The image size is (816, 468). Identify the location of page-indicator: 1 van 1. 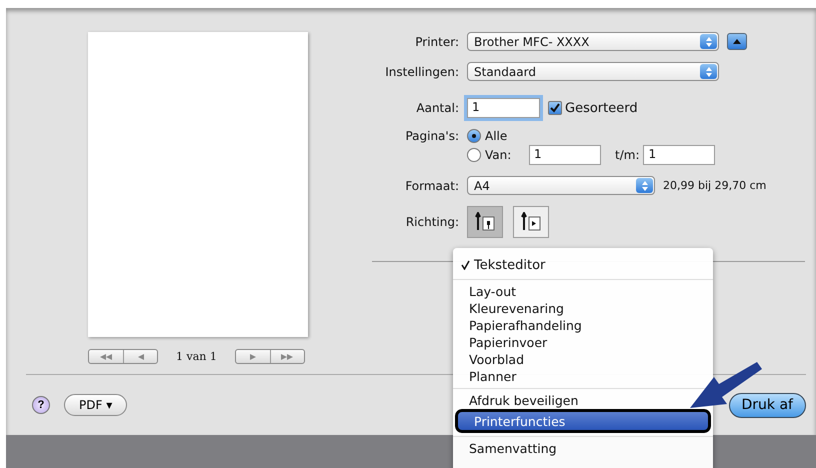
(196, 356).